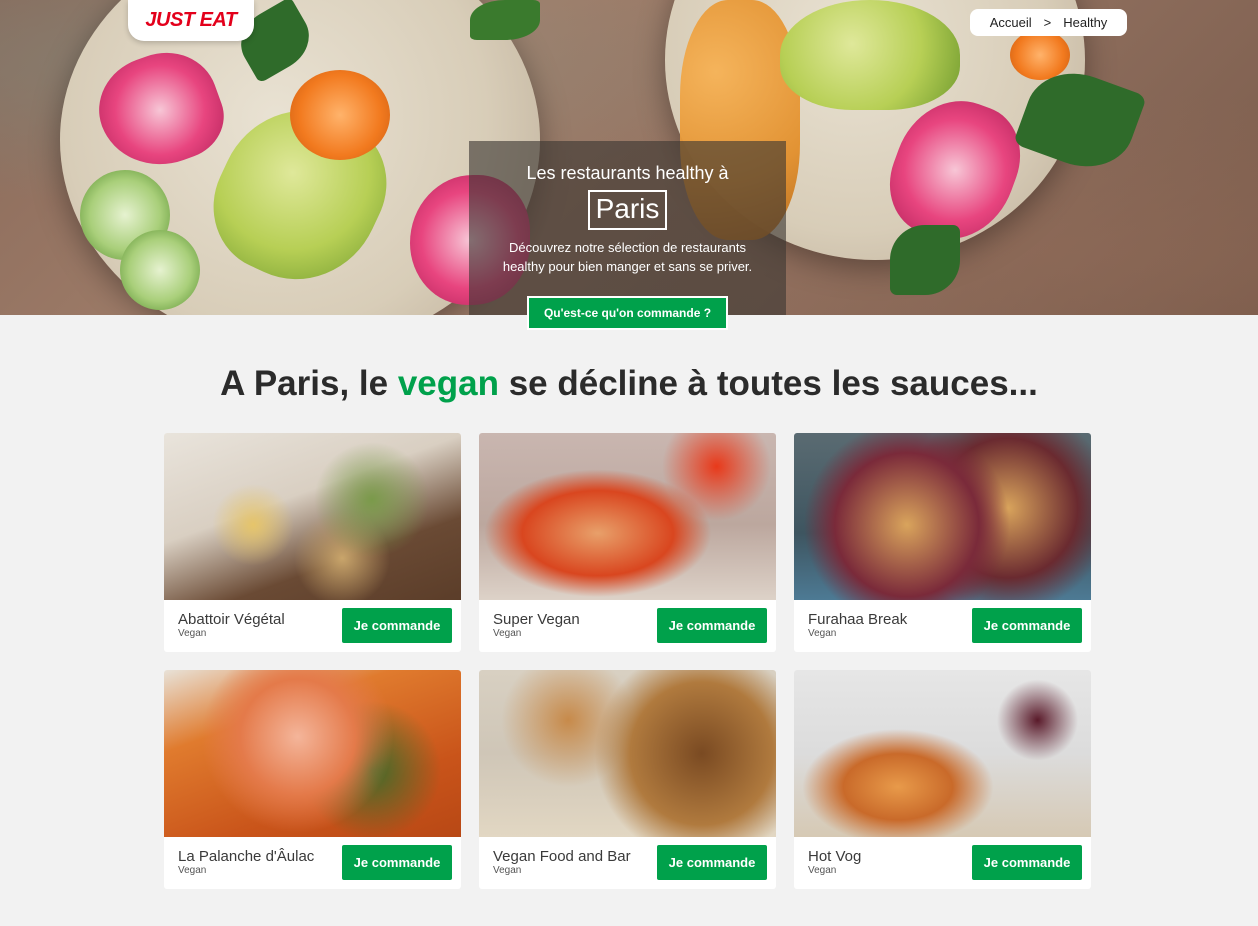 This screenshot has height=926, width=1258. What do you see at coordinates (191, 20) in the screenshot?
I see `just-eat-logo: JUST EAT` at bounding box center [191, 20].